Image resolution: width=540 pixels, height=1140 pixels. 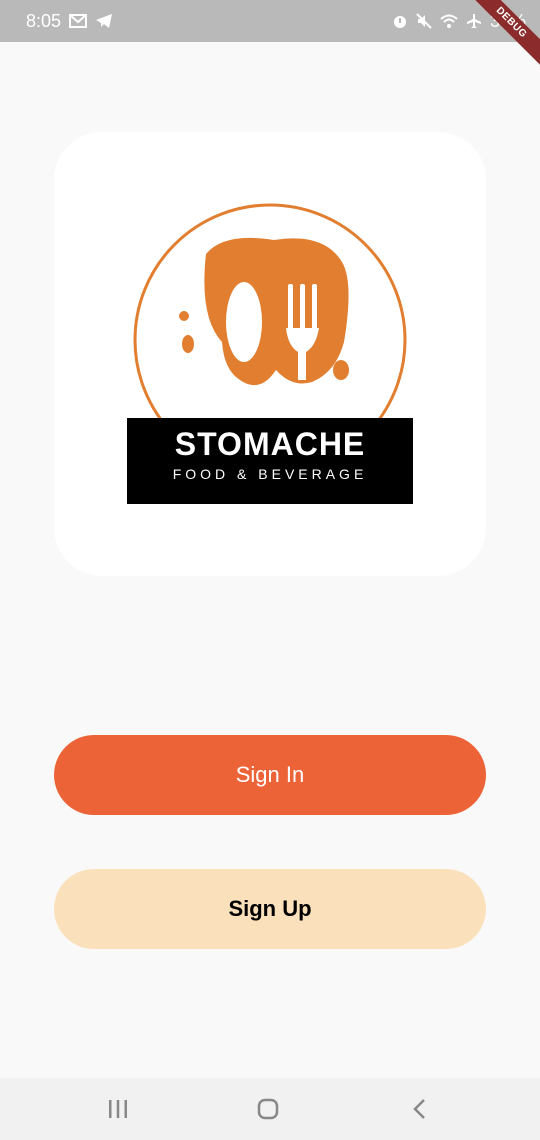 I want to click on sign-up-button: Sign Up, so click(x=270, y=909).